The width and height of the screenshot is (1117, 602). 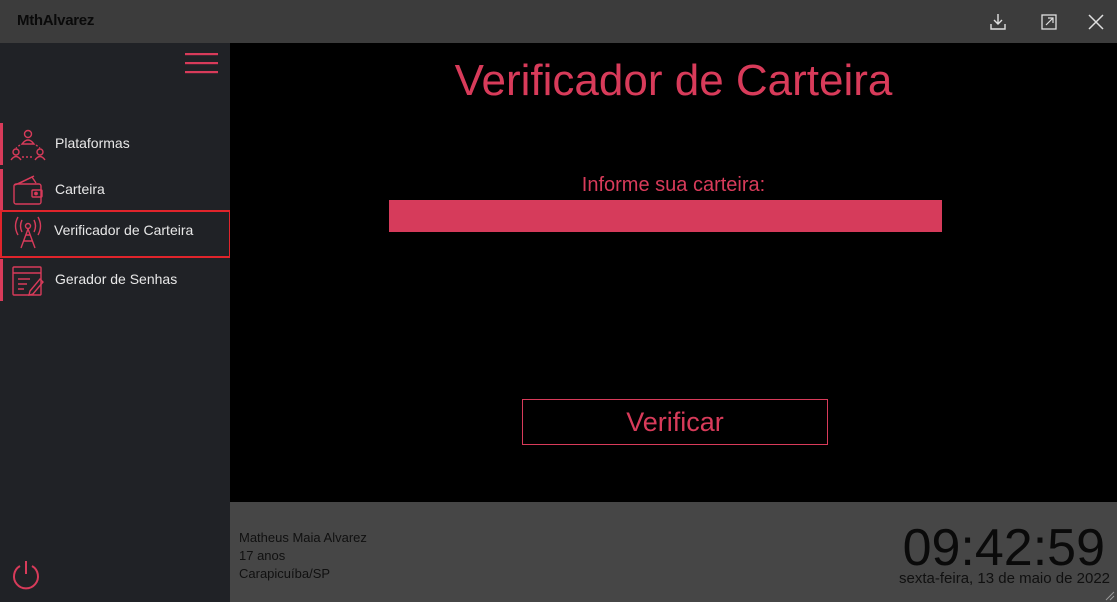 What do you see at coordinates (28, 232) in the screenshot?
I see `antenna-icon` at bounding box center [28, 232].